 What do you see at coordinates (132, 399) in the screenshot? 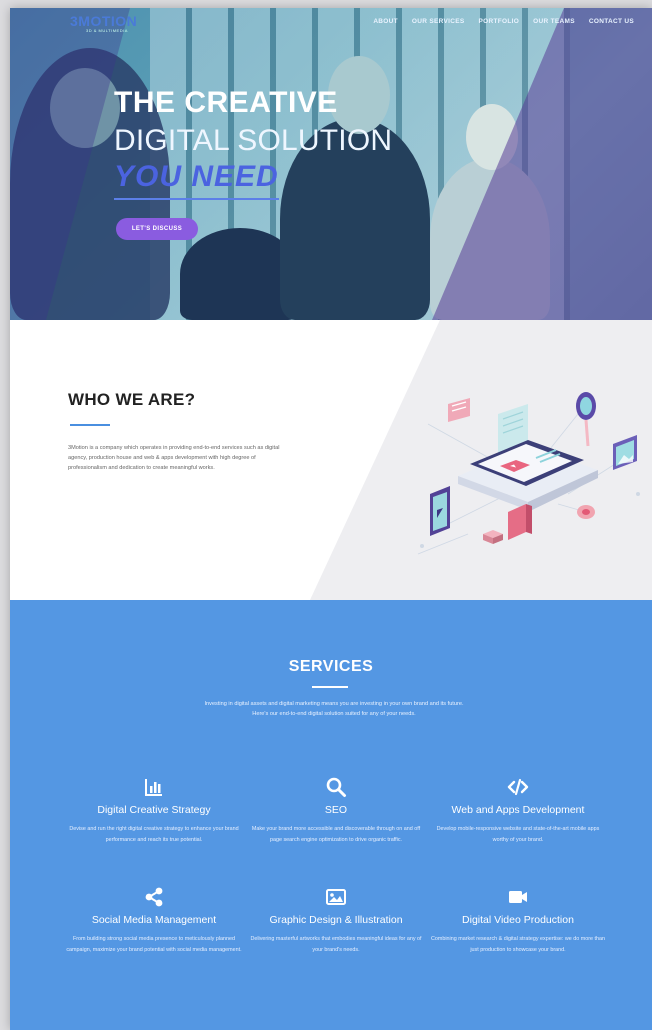
I see `about-title: WHO WE ARE?` at bounding box center [132, 399].